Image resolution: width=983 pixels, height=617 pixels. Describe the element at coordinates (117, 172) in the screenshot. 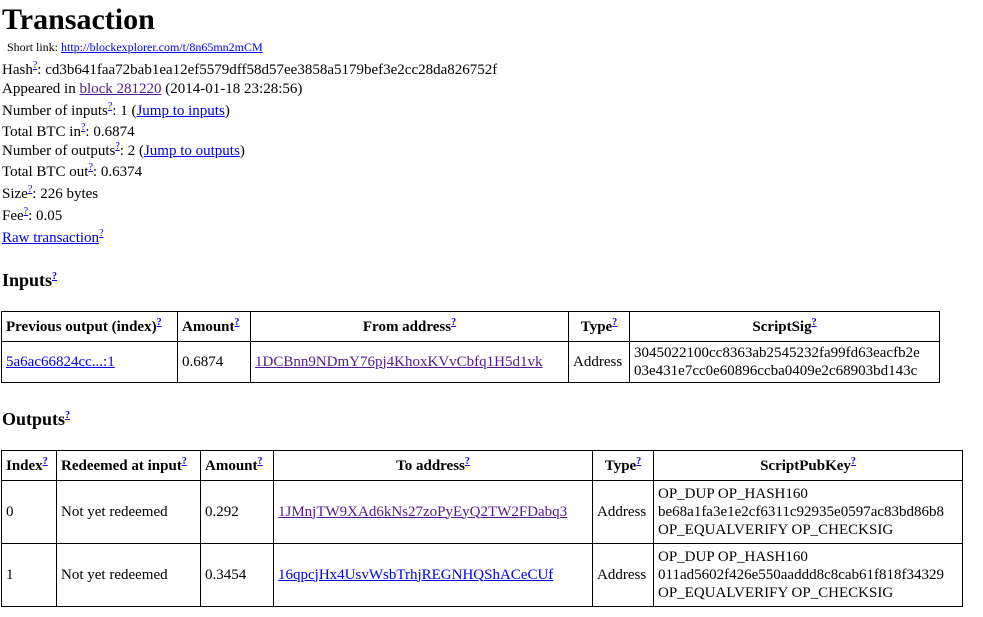

I see `btc-out-value: : 0.6374` at that location.